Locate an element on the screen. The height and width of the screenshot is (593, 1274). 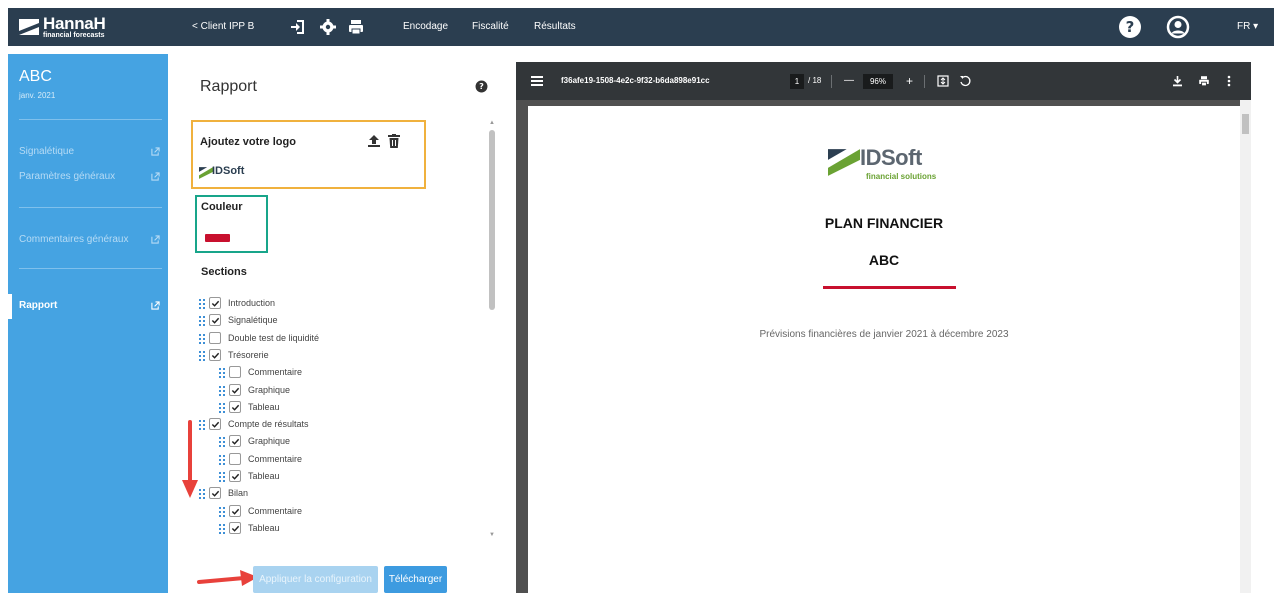
app-logo: HannaH financial forecasts is located at coordinates (72, 28).